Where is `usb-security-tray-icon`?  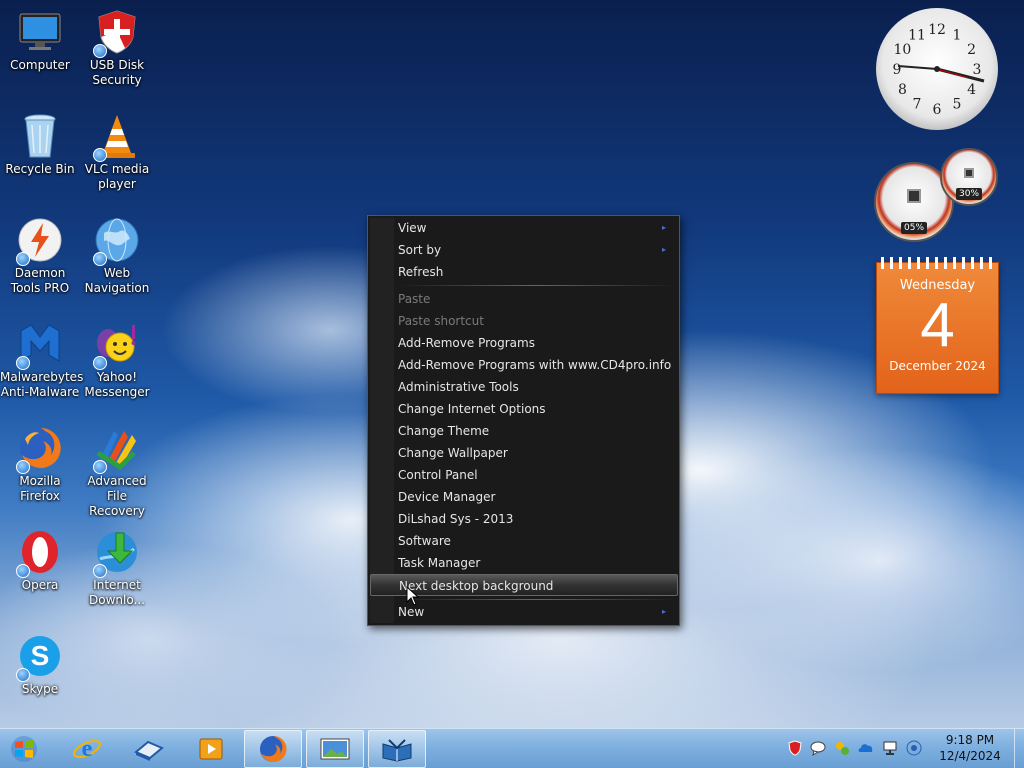 usb-security-tray-icon is located at coordinates (795, 748).